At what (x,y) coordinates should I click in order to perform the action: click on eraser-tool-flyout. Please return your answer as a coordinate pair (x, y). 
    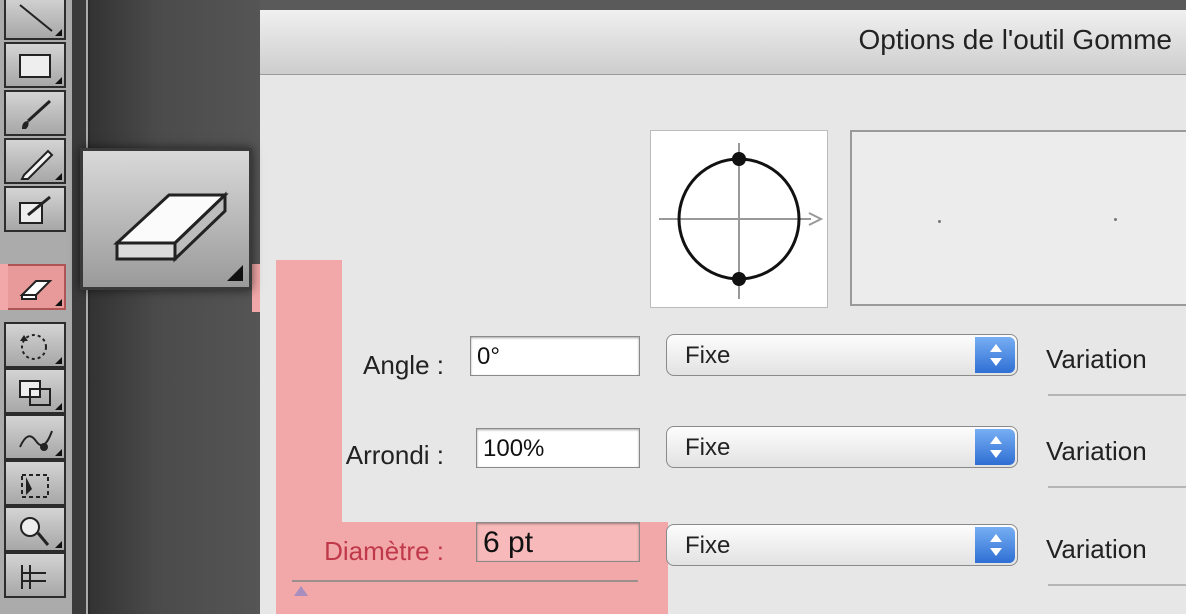
    Looking at the image, I should click on (166, 219).